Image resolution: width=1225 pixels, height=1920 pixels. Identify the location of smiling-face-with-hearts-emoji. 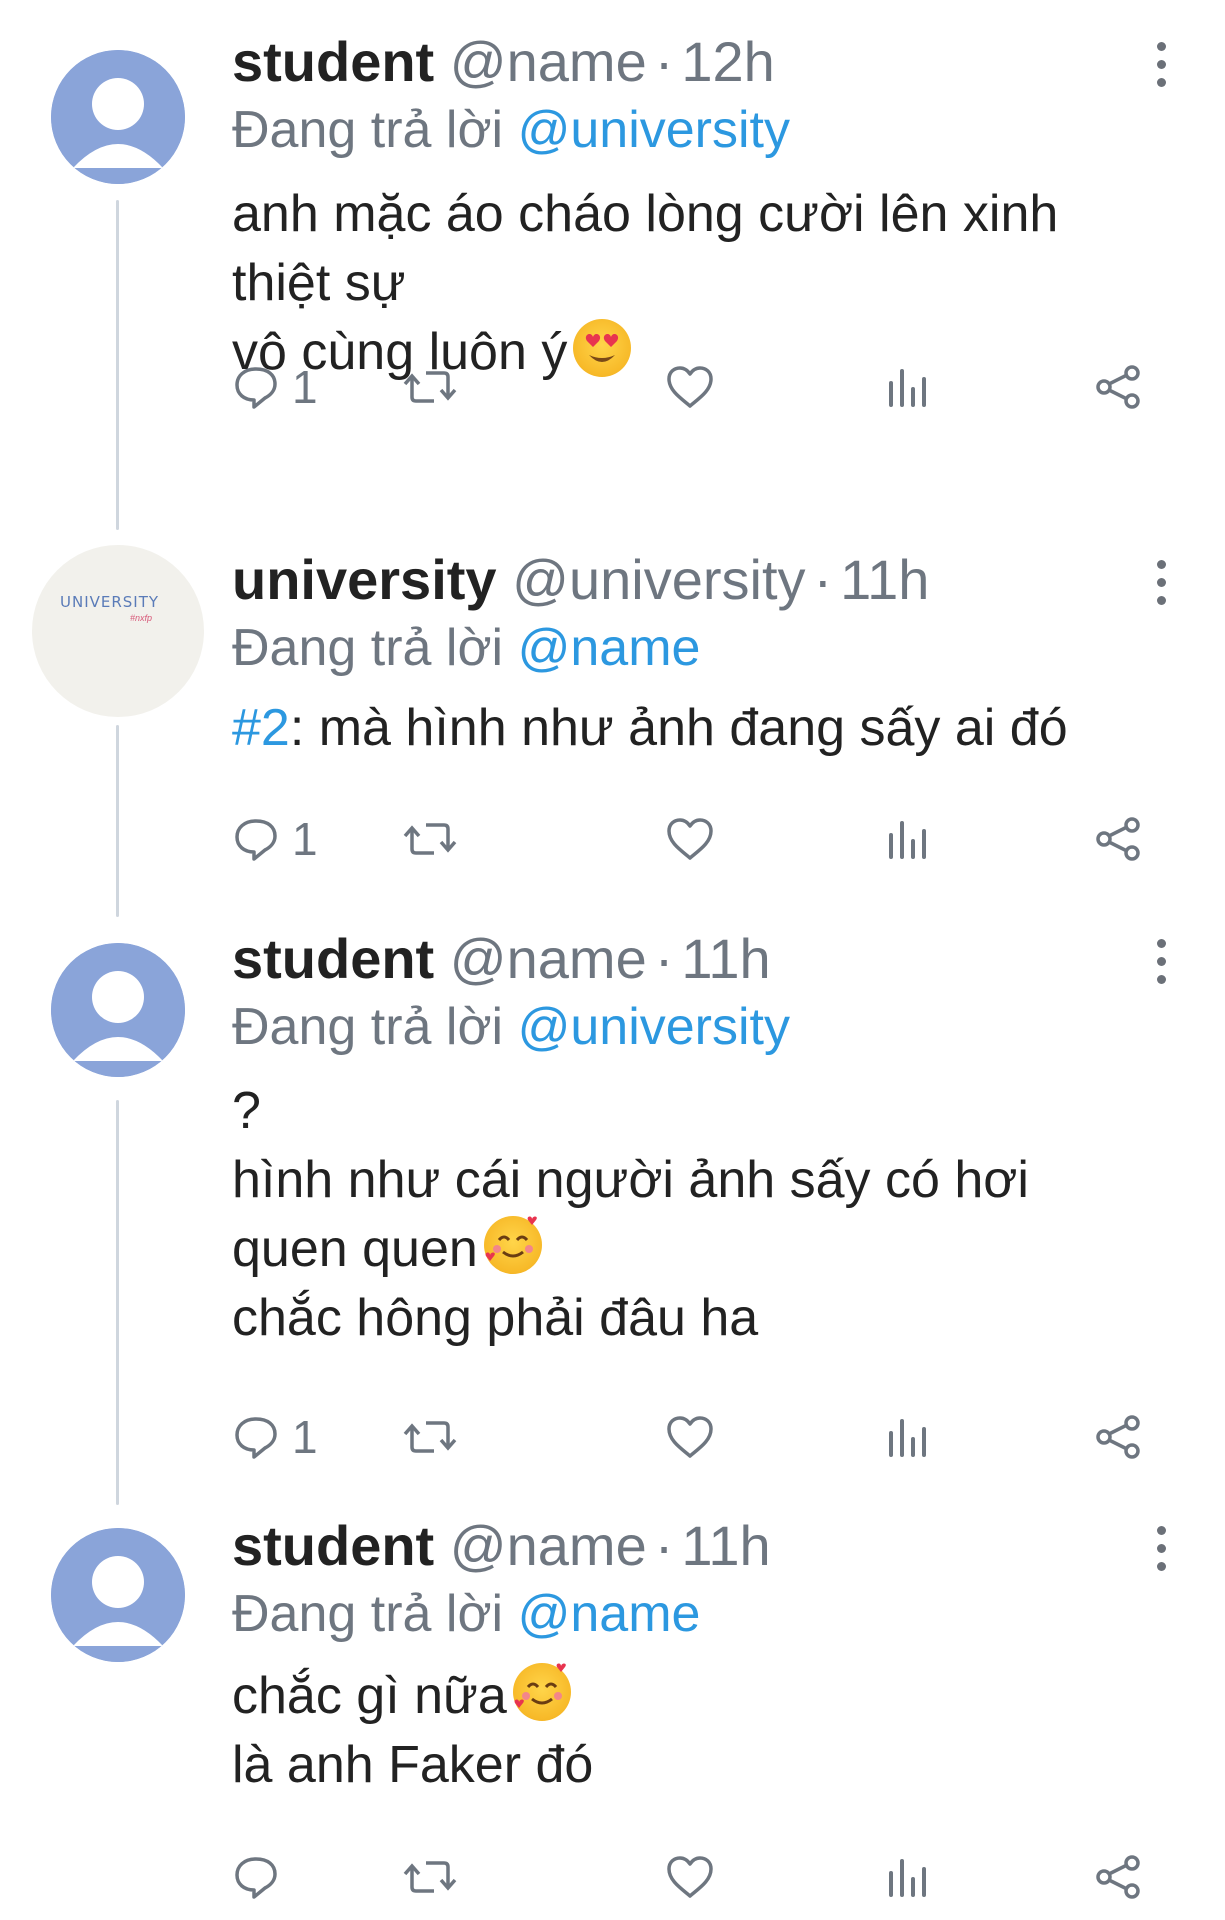
(512, 1245).